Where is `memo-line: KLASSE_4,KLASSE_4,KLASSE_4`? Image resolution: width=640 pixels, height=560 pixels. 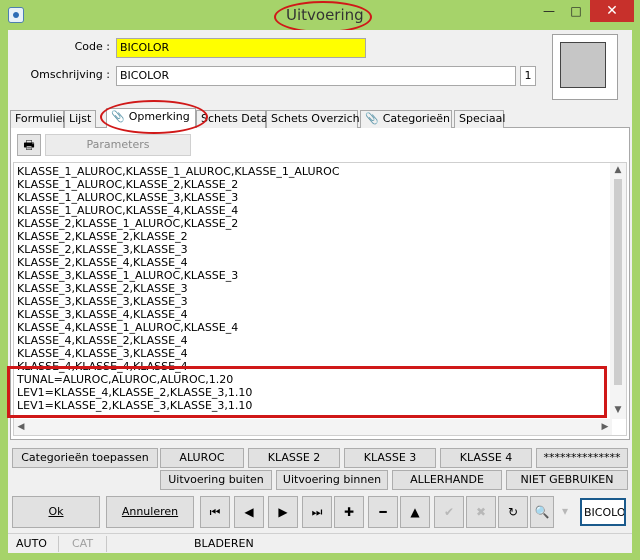
memo-line: KLASSE_4,KLASSE_4,KLASSE_4 is located at coordinates (102, 366).